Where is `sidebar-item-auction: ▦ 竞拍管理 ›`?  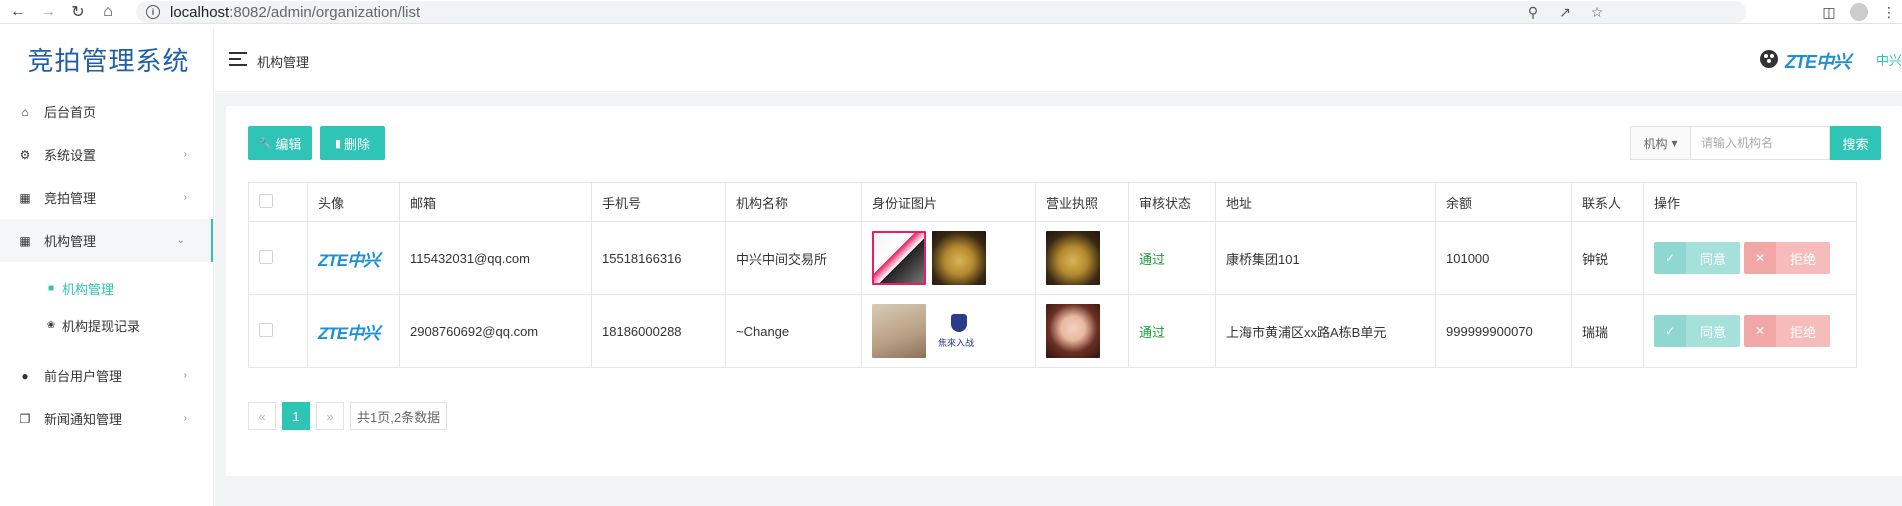
sidebar-item-auction: ▦ 竞拍管理 › is located at coordinates (106, 197).